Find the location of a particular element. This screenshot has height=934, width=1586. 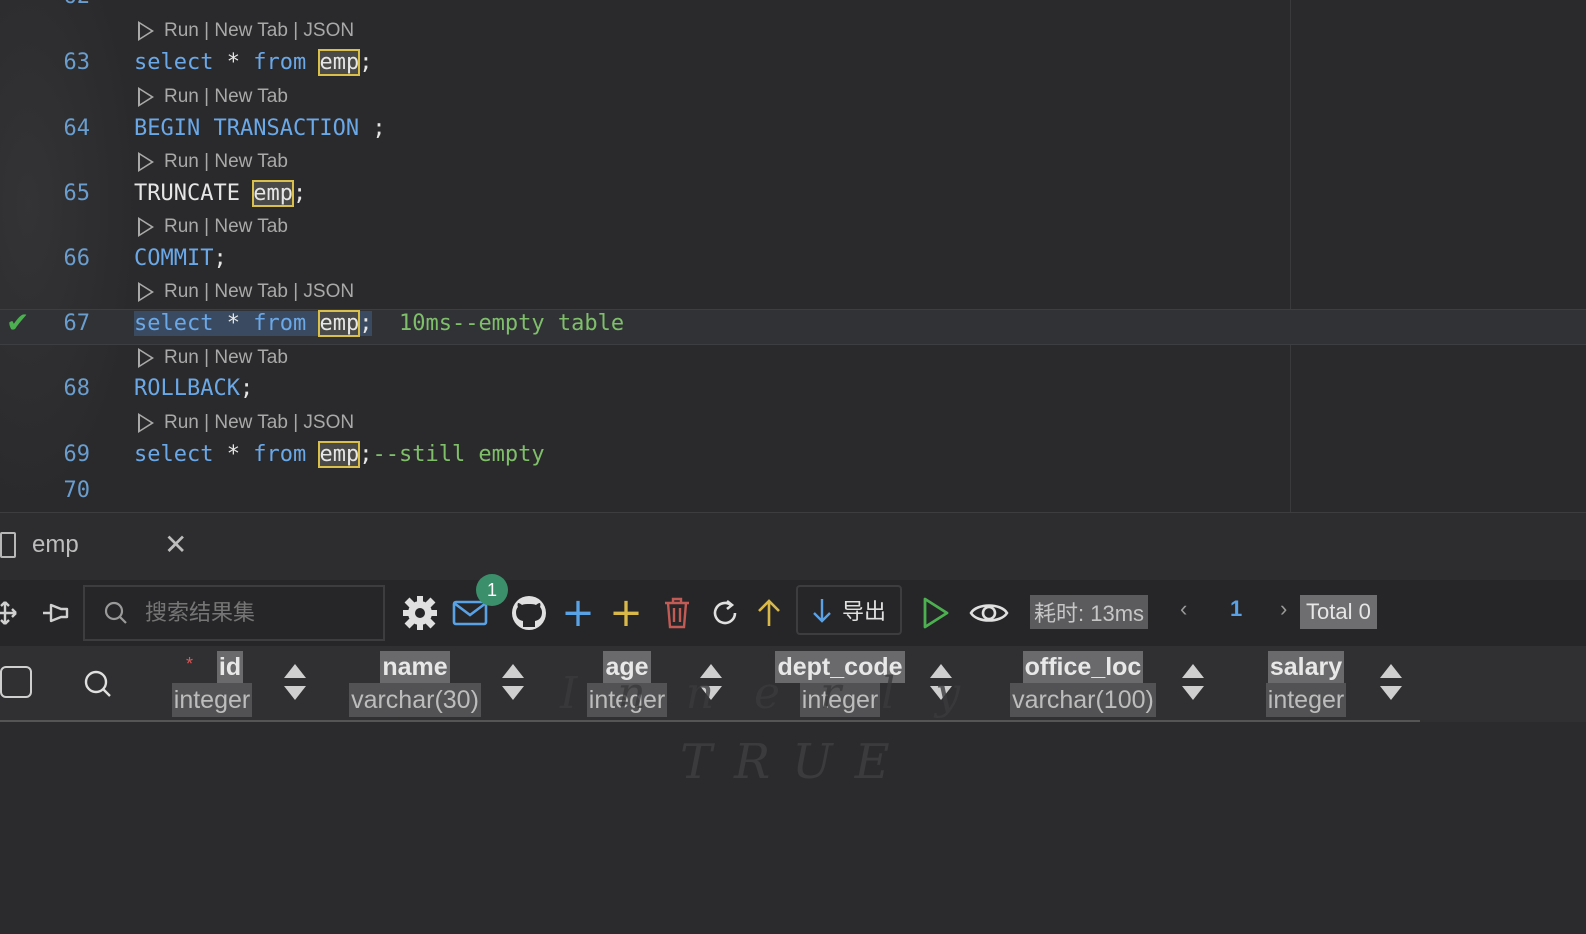

panel-icon is located at coordinates (8, 545).